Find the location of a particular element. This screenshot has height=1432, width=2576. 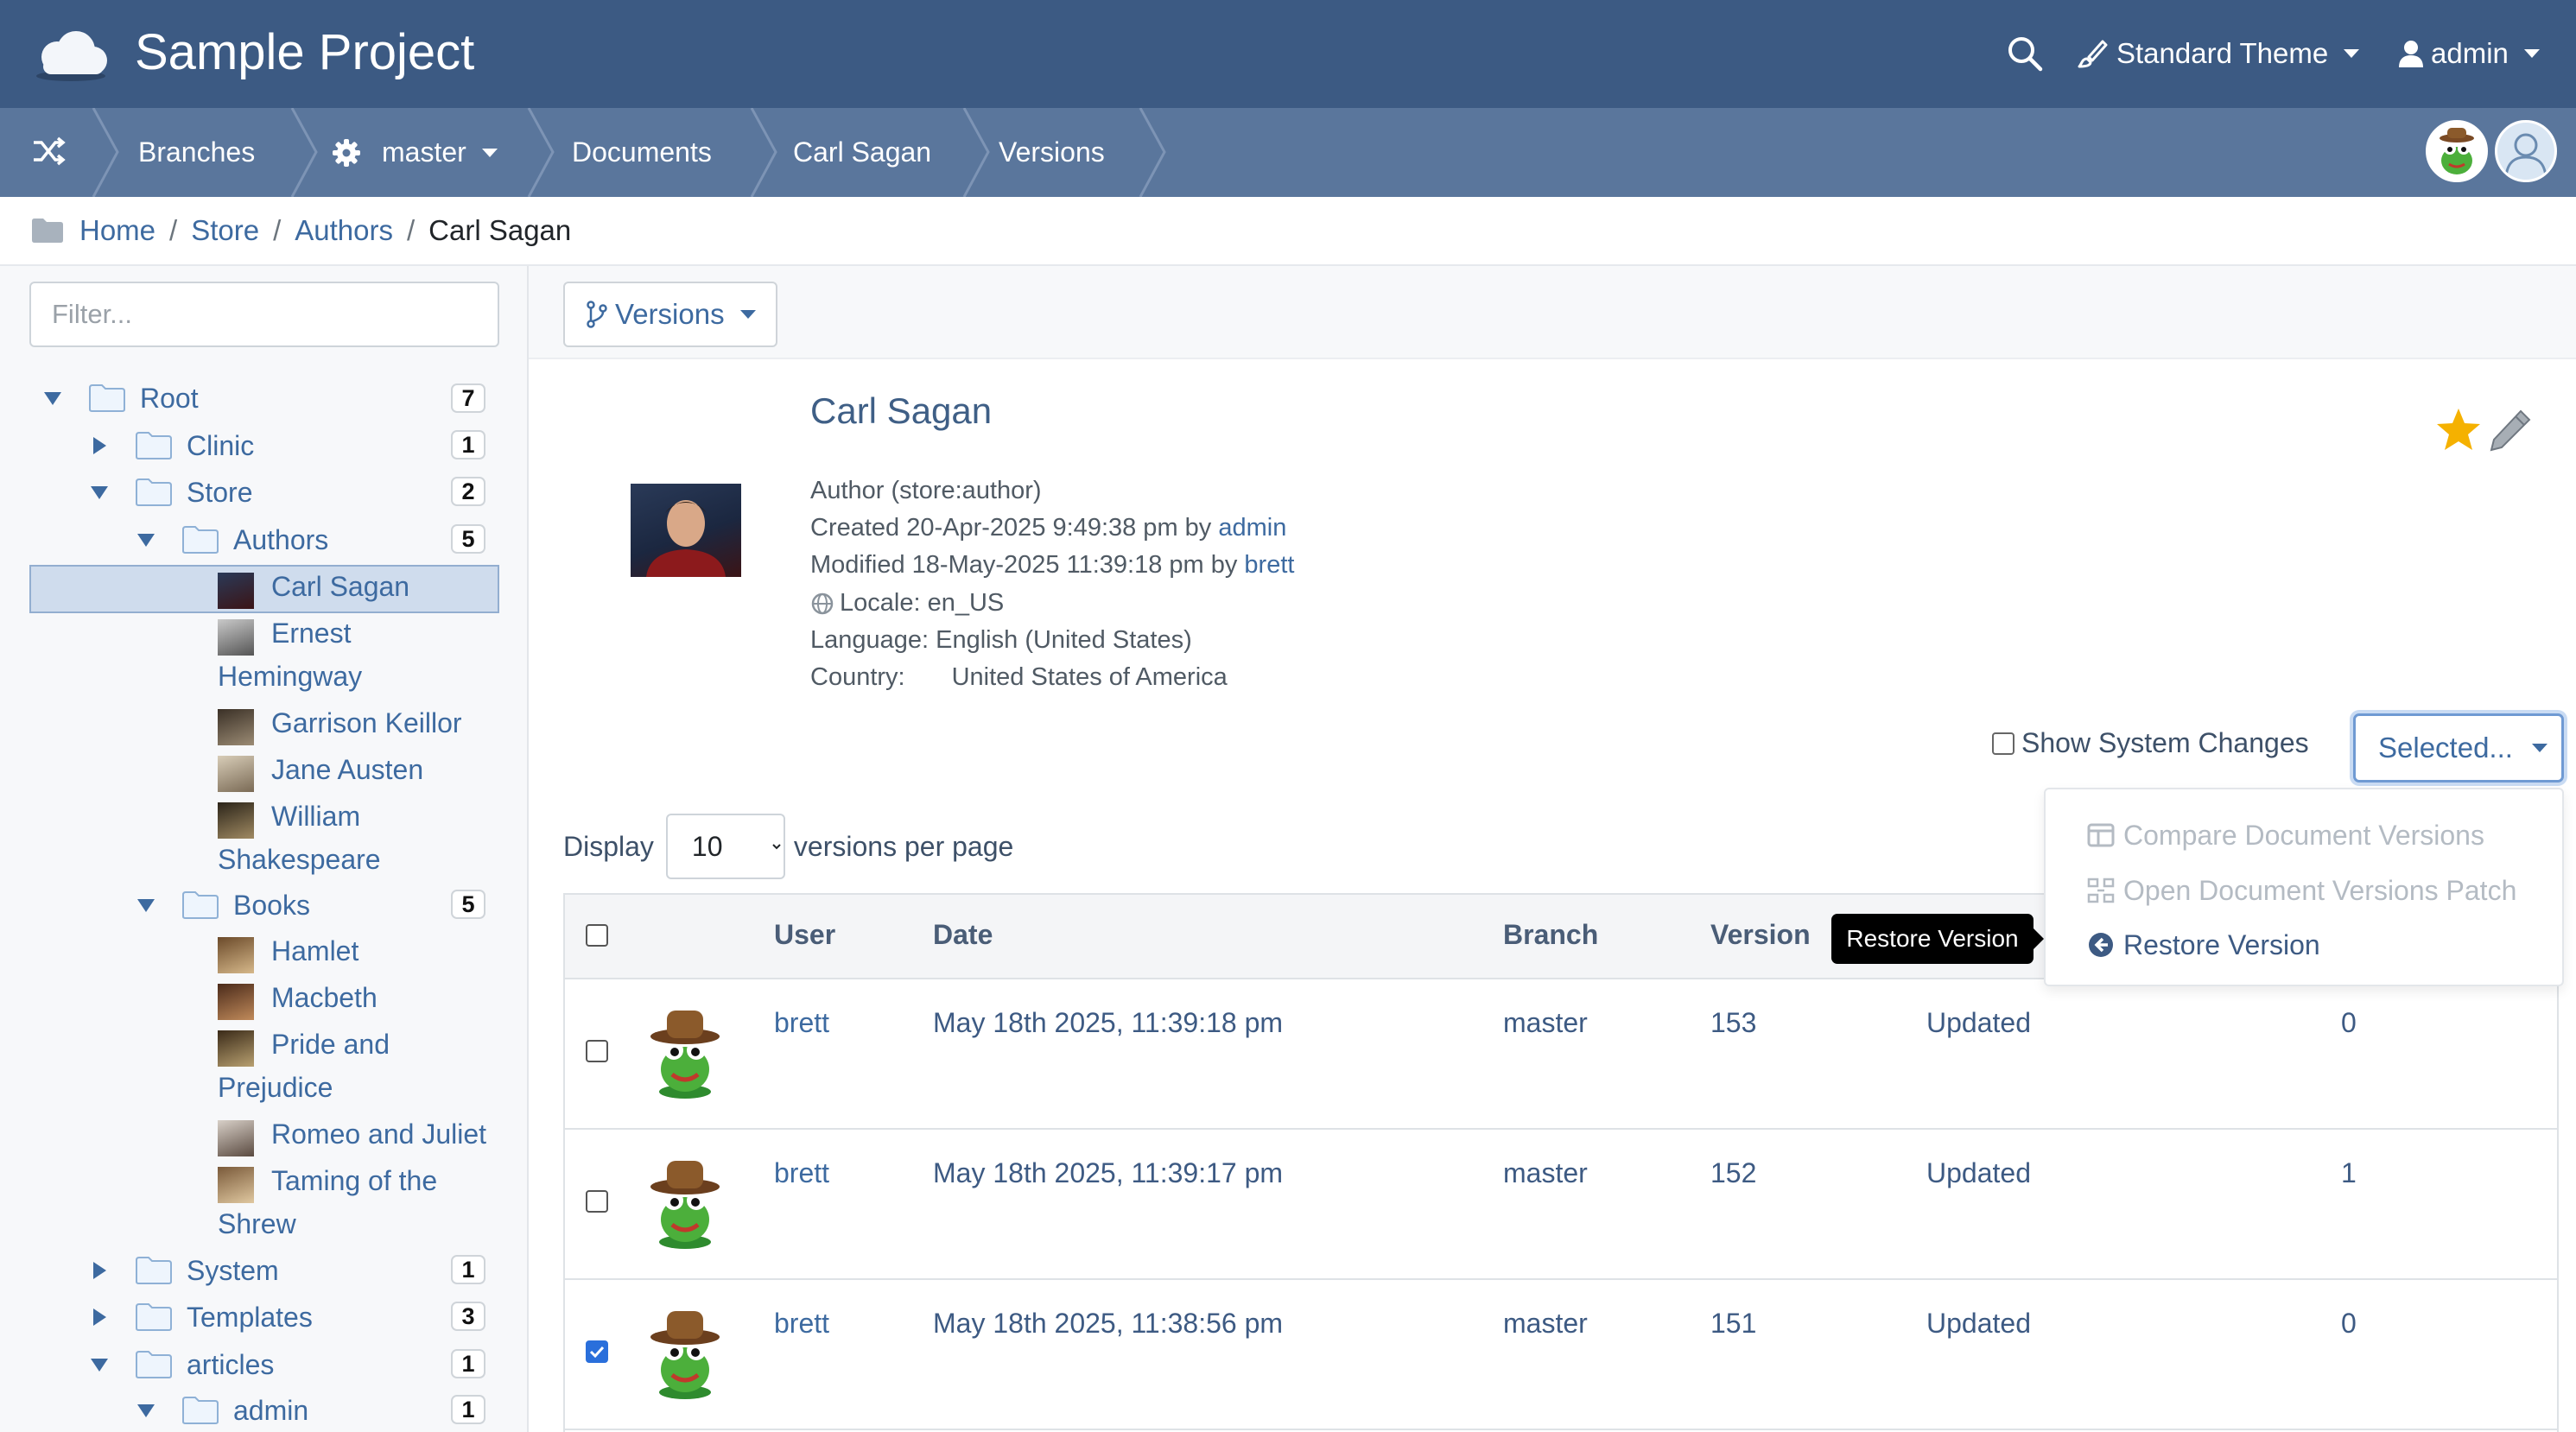

column-user: User is located at coordinates (804, 935).